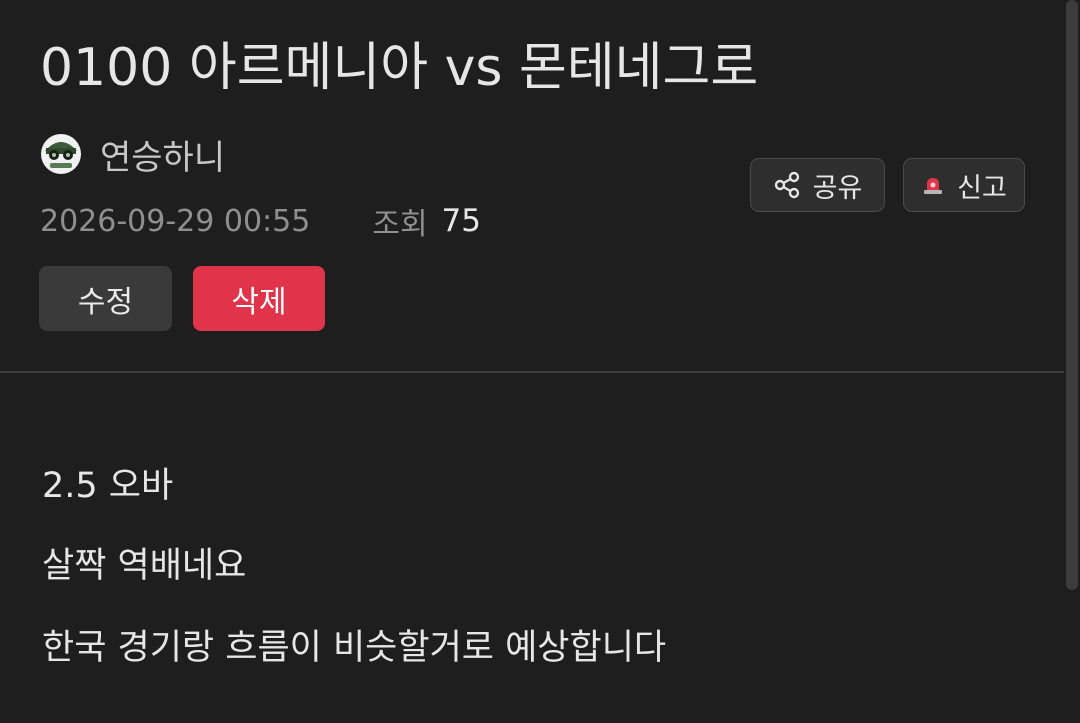 This screenshot has width=1080, height=723. Describe the element at coordinates (175, 221) in the screenshot. I see `post-date: 2026-09-29 00:55` at that location.